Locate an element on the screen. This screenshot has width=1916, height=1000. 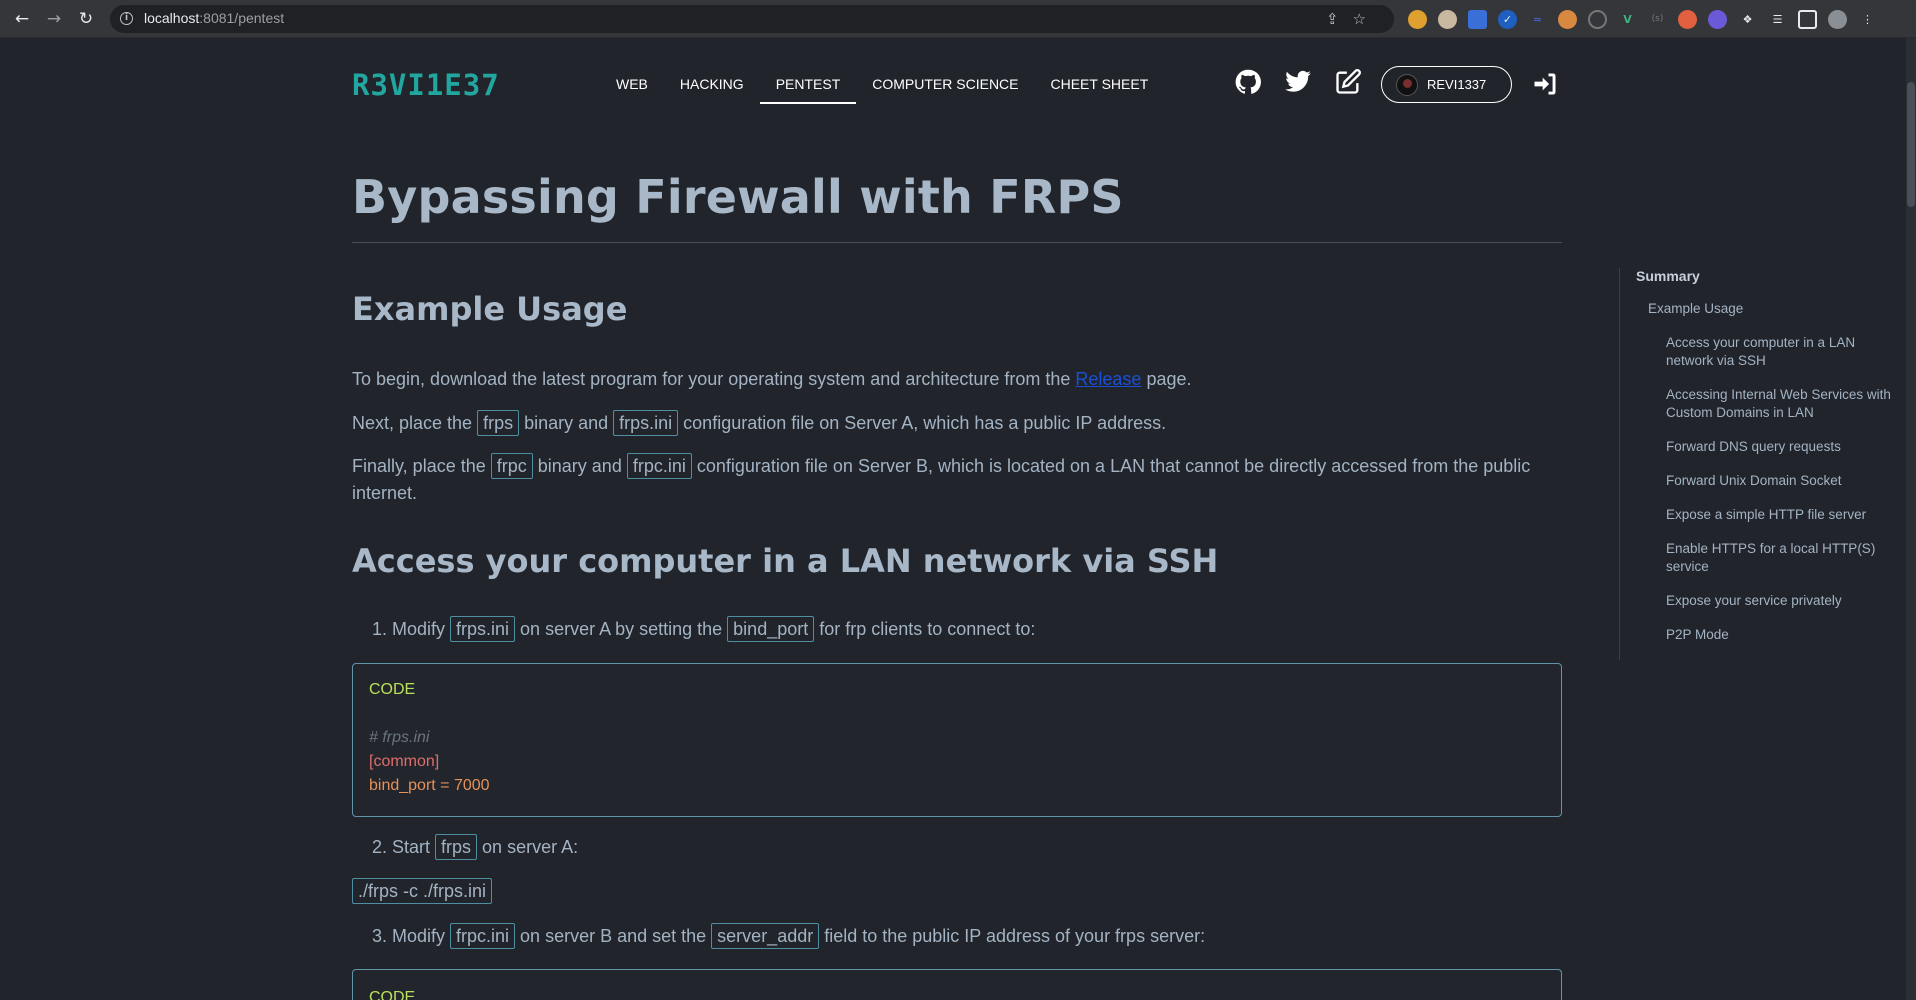
extension-icon: (s) is located at coordinates (1657, 19).